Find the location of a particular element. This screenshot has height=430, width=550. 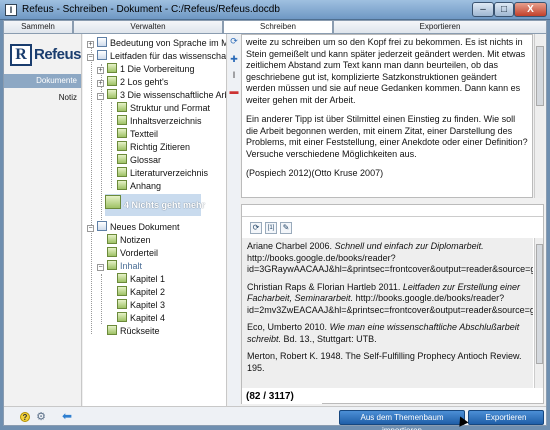

editor-side-toolbar: ⟳ ✚ I ▬ is located at coordinates (234, 220).